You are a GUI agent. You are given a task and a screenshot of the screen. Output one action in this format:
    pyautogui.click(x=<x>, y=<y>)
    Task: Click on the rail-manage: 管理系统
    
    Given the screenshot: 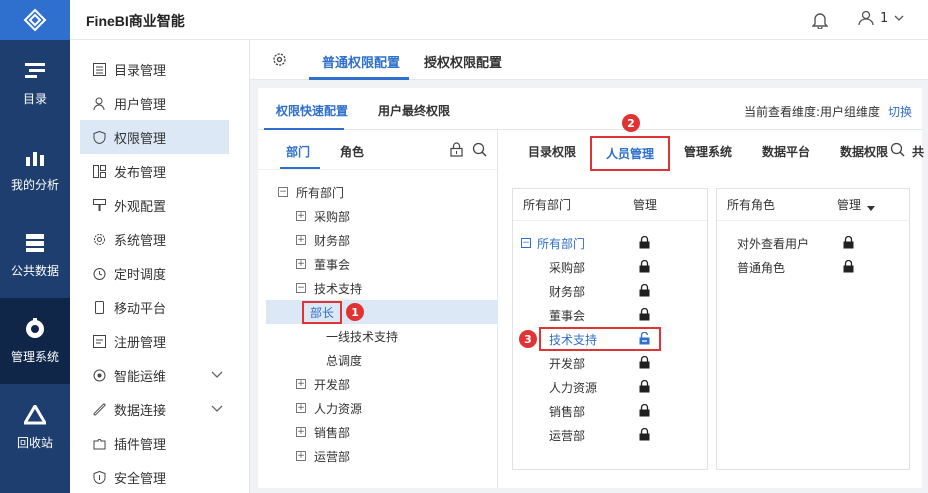 What is the action you would take?
    pyautogui.click(x=35, y=341)
    